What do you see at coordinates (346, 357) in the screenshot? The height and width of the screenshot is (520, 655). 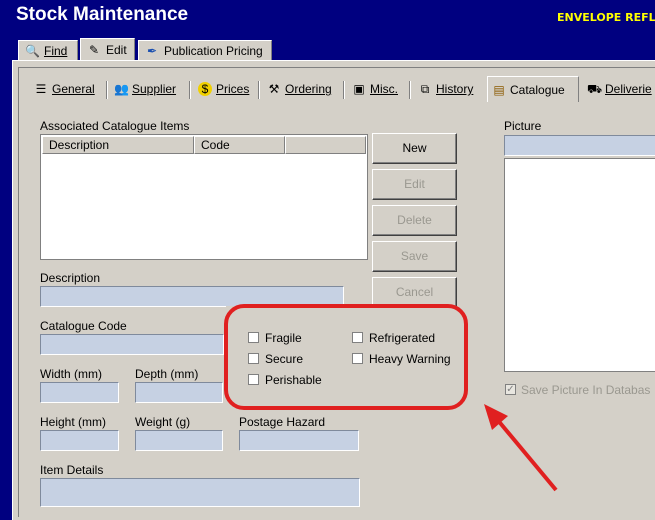 I see `highlight-rectangle` at bounding box center [346, 357].